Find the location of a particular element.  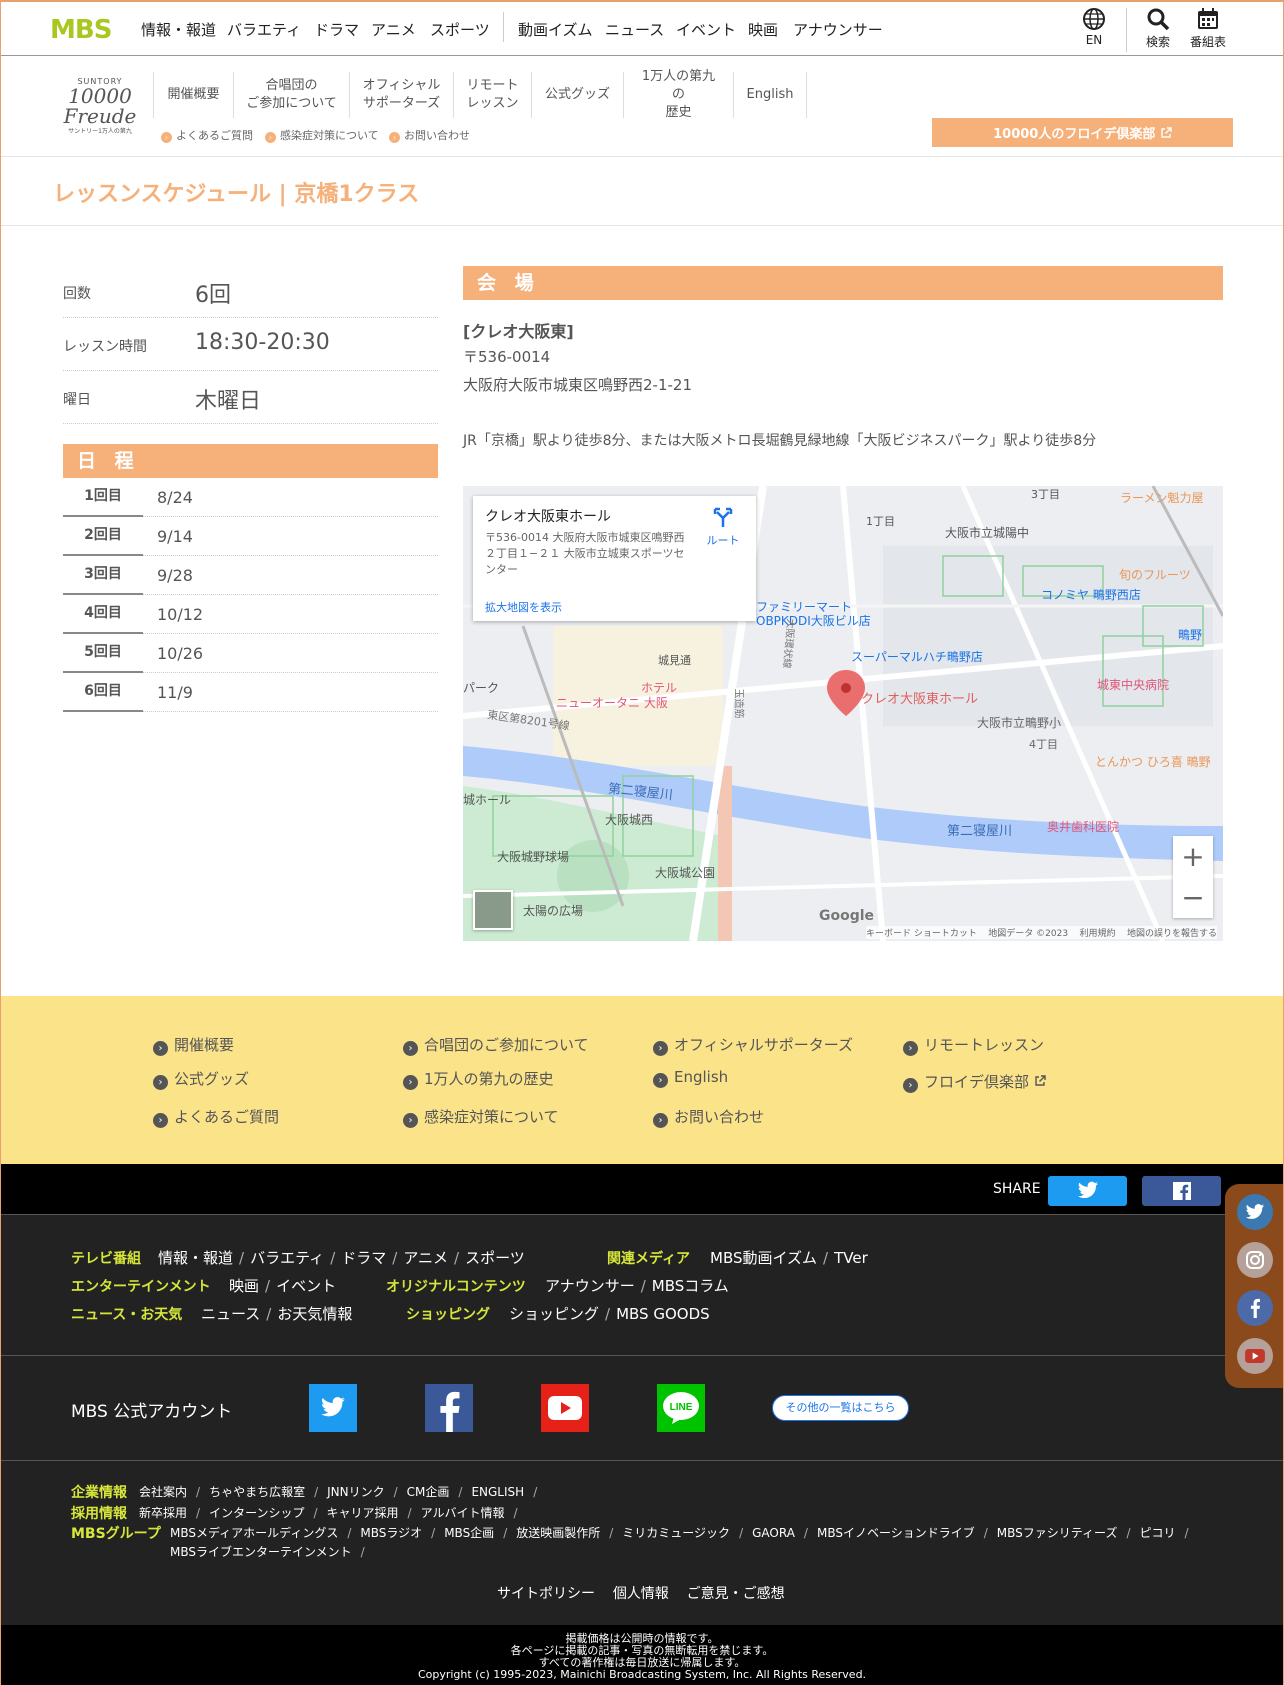

nav-drama: ドラマ is located at coordinates (336, 29).